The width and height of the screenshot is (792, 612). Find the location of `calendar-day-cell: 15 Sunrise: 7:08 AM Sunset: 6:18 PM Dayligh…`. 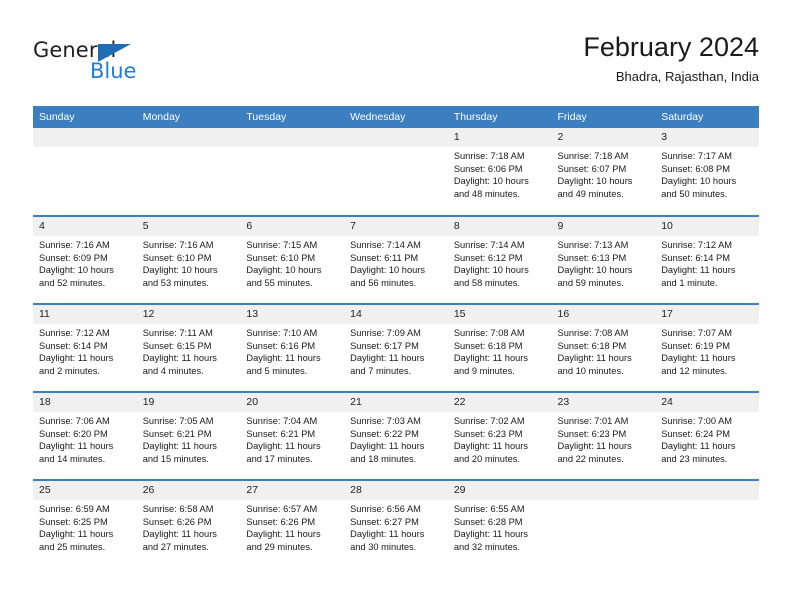

calendar-day-cell: 15 Sunrise: 7:08 AM Sunset: 6:18 PM Dayligh… is located at coordinates (499, 347).